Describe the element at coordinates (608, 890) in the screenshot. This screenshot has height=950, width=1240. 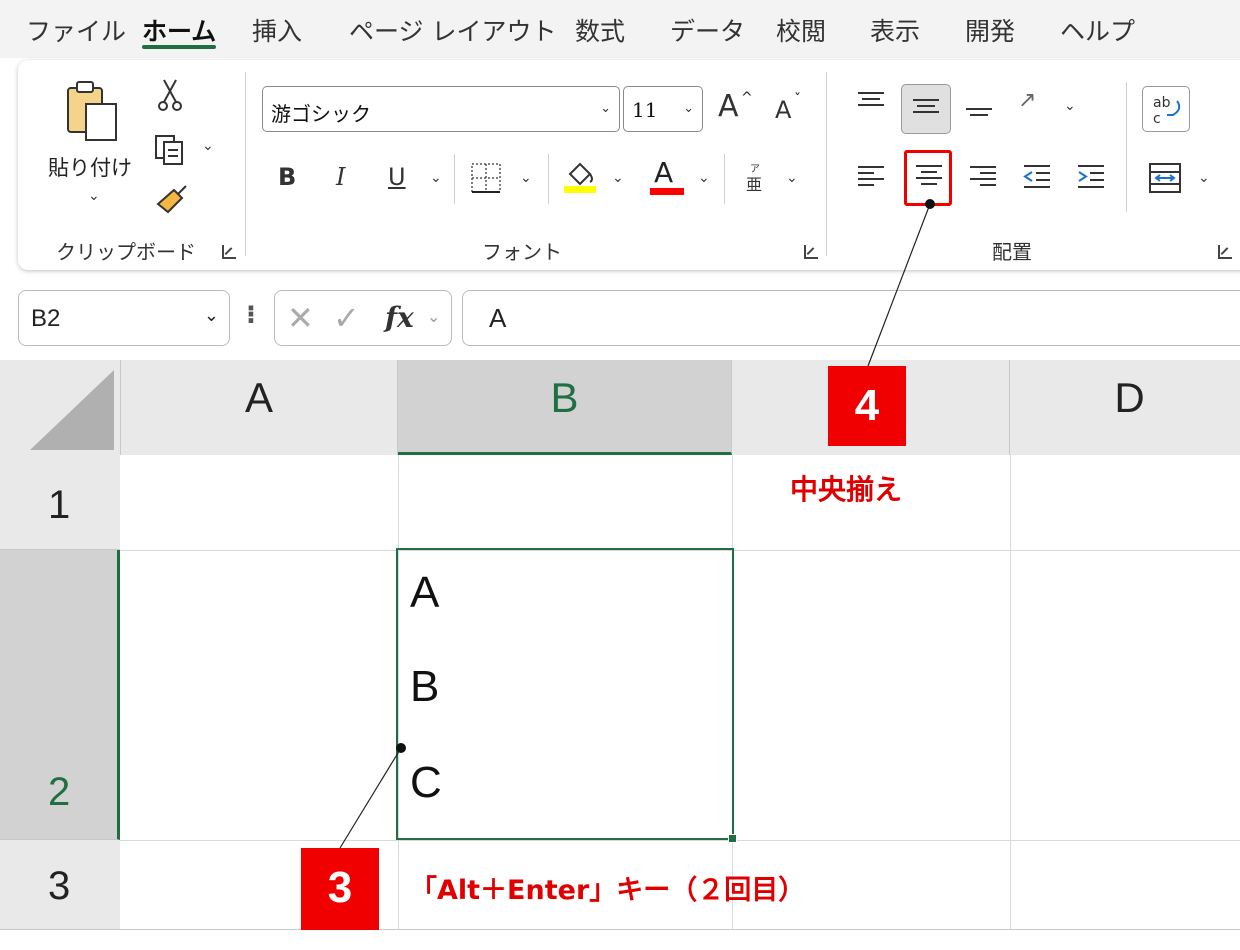
I see `step-3-label: 「Alt＋Enter」キー（２回目）` at that location.